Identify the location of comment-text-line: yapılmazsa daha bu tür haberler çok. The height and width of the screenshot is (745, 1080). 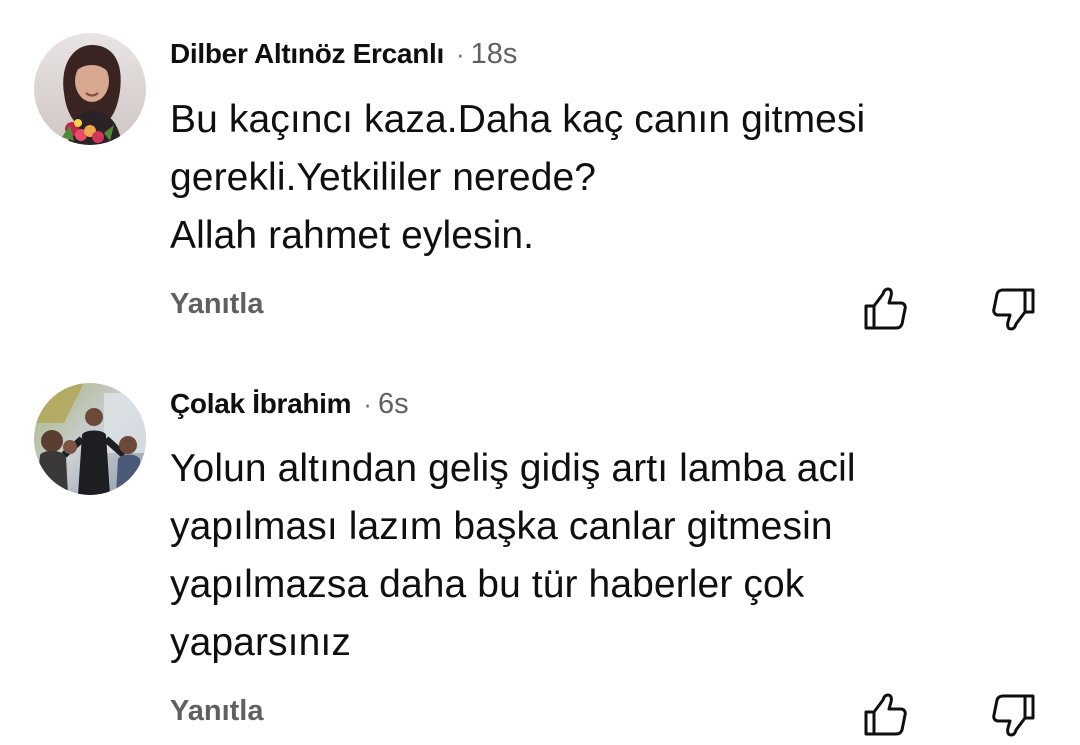
(487, 584).